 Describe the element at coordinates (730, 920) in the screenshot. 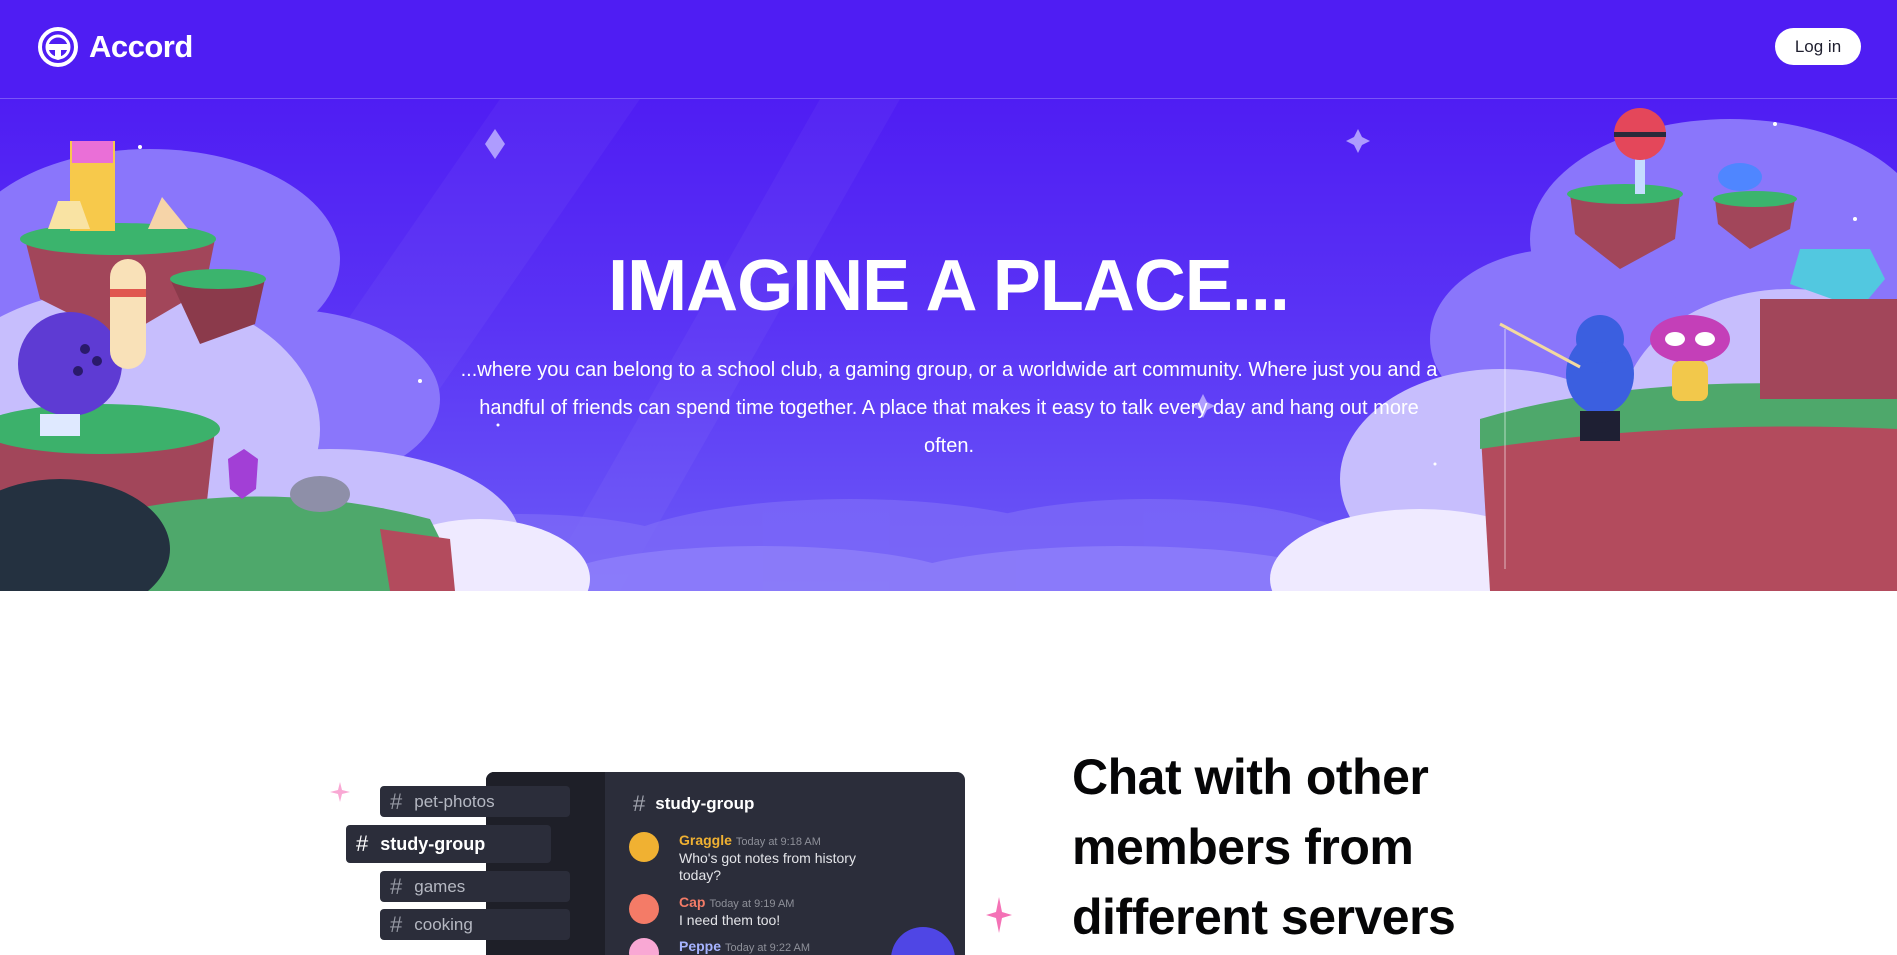

I see `message-text: I need them too!` at that location.